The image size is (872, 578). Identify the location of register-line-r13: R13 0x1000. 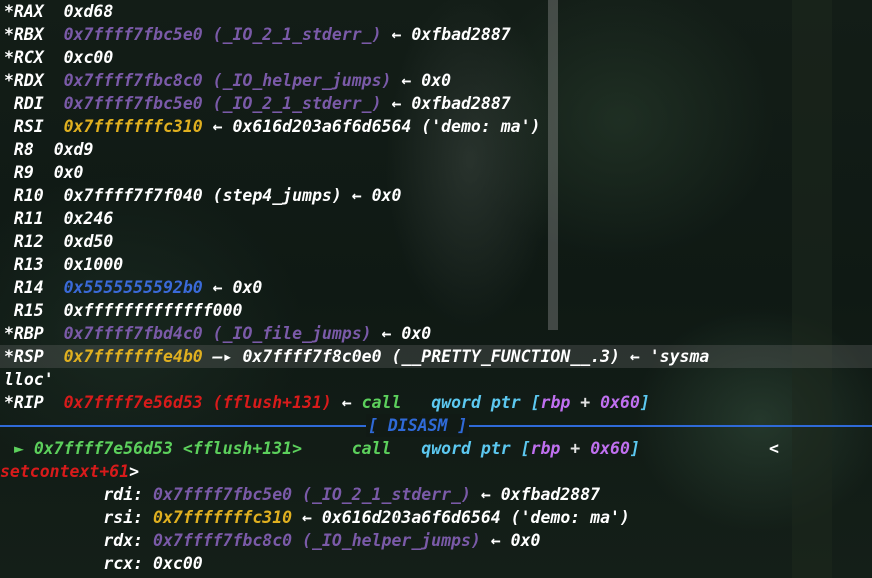
(436, 264).